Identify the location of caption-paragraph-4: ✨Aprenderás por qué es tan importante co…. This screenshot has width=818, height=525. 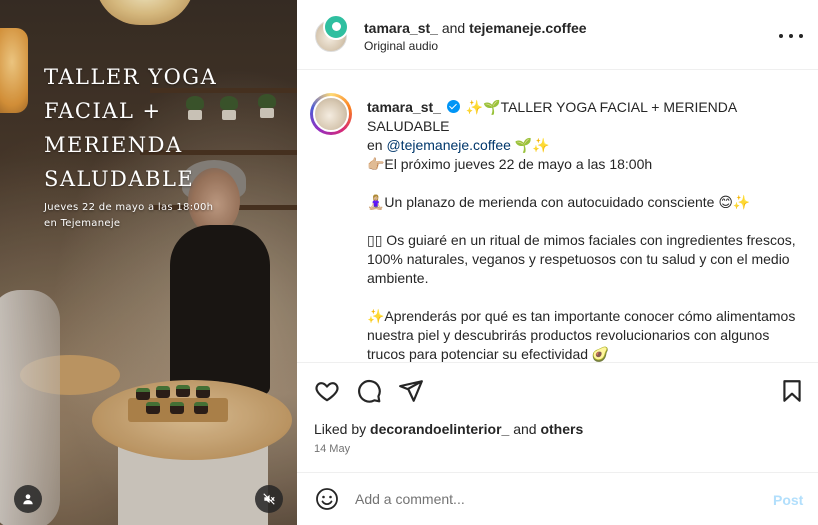
(581, 335).